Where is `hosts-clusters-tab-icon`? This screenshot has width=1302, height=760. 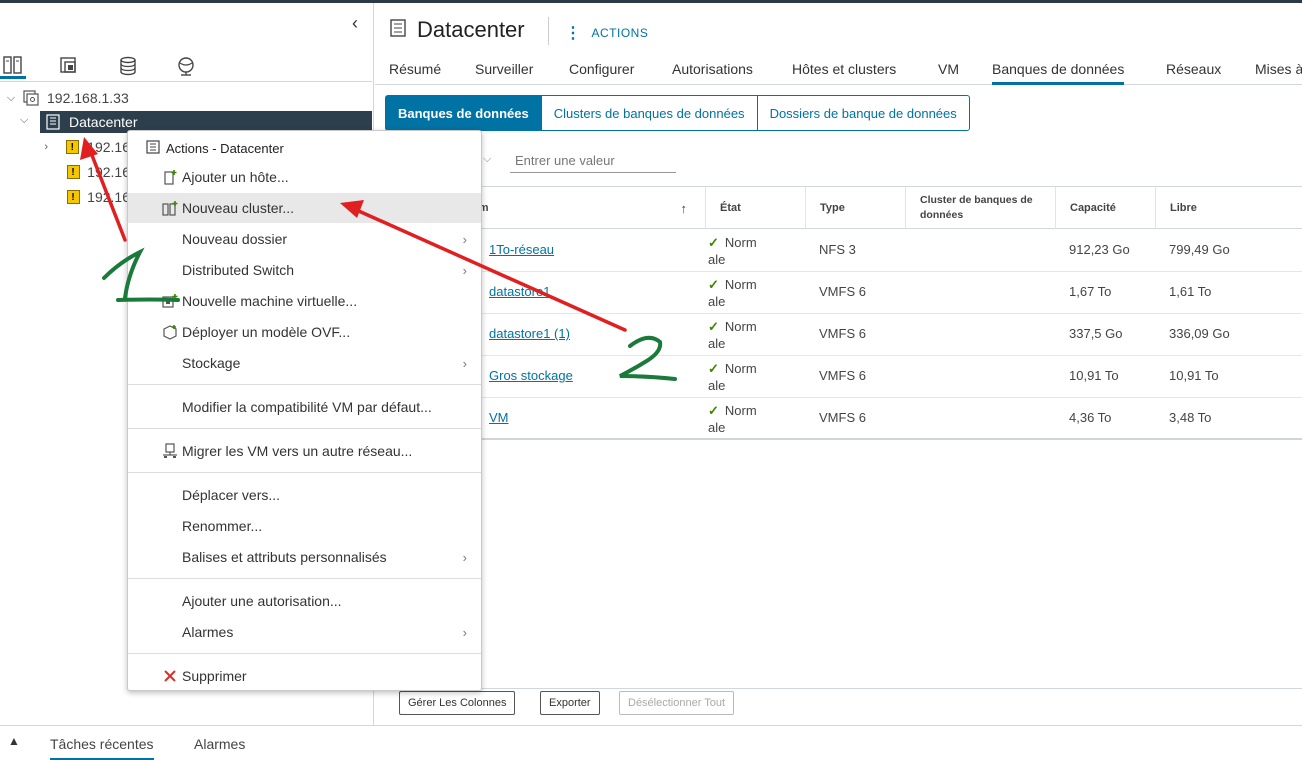
hosts-clusters-tab-icon is located at coordinates (13, 66).